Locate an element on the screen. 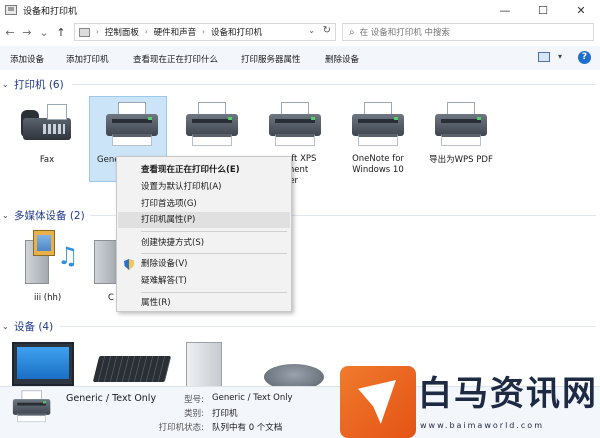 Image resolution: width=600 pixels, height=438 pixels. keyboard-icon is located at coordinates (132, 369).